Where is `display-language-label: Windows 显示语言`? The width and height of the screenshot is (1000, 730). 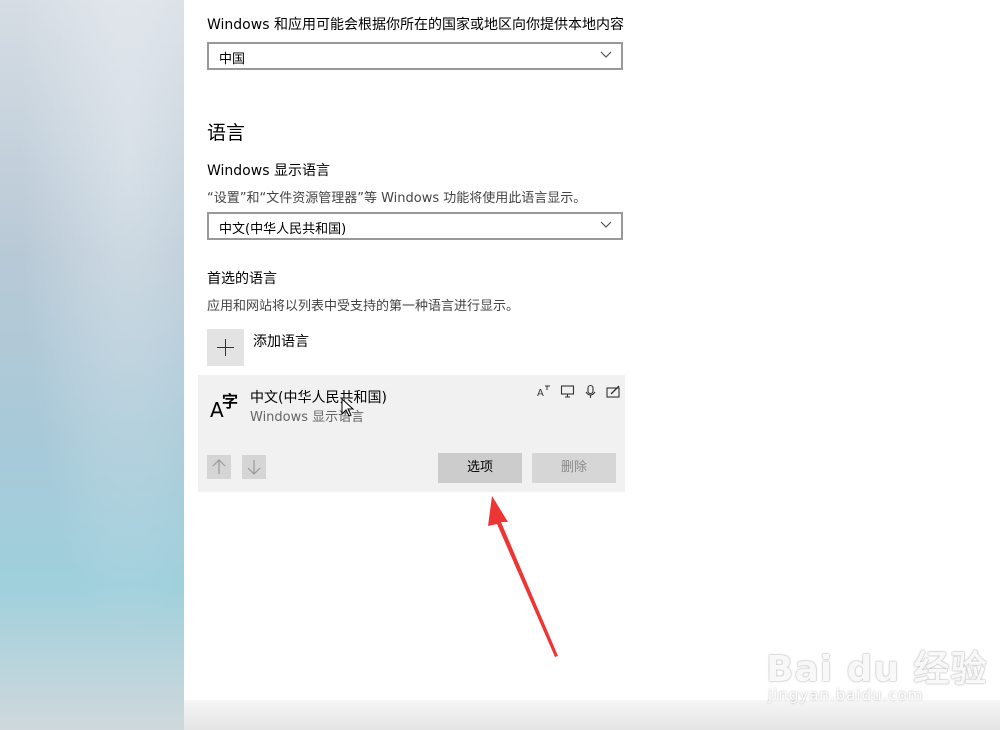
display-language-label: Windows 显示语言 is located at coordinates (268, 171).